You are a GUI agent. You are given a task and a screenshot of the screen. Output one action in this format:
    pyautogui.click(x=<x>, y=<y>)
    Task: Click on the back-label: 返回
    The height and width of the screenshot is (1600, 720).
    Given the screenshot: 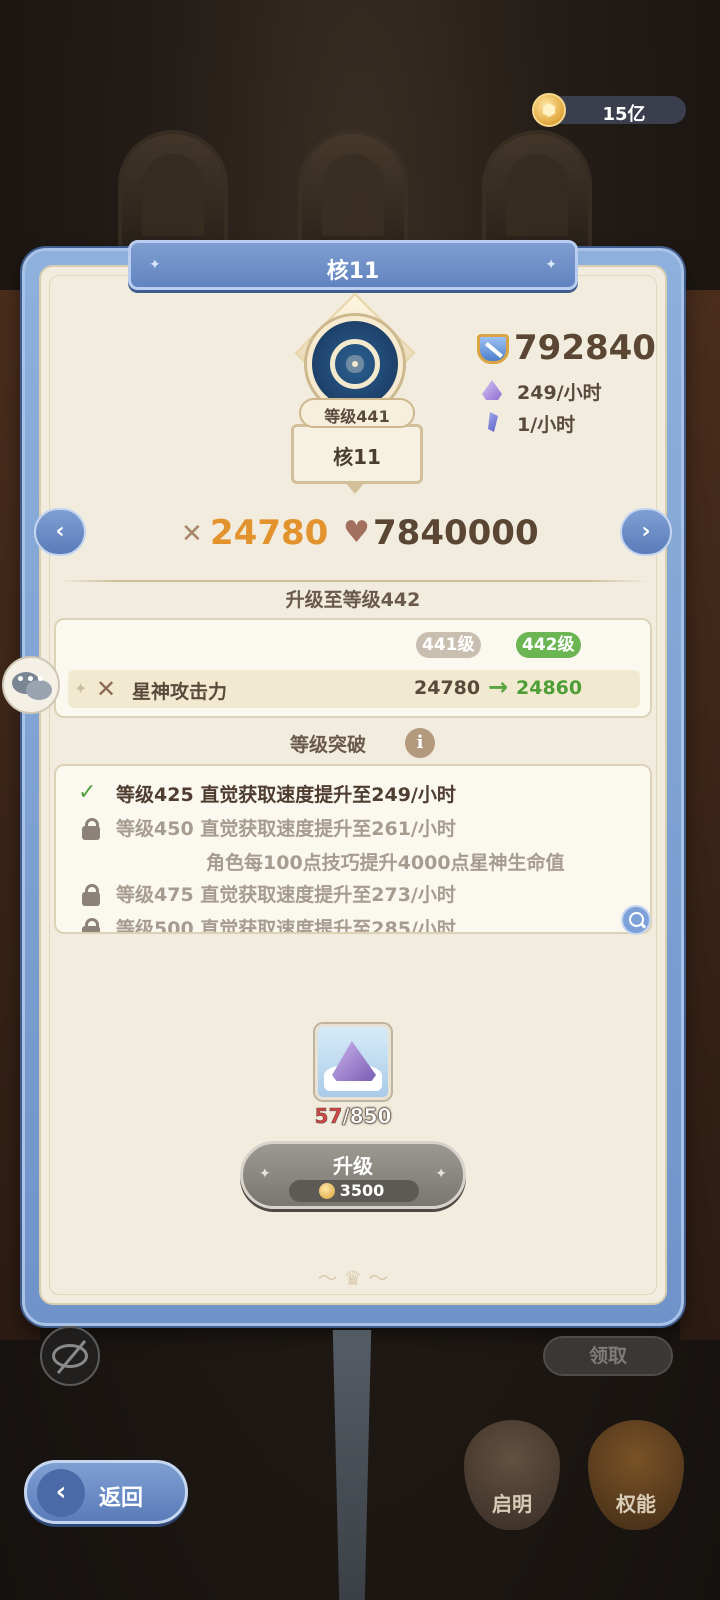 What is the action you would take?
    pyautogui.click(x=121, y=1498)
    